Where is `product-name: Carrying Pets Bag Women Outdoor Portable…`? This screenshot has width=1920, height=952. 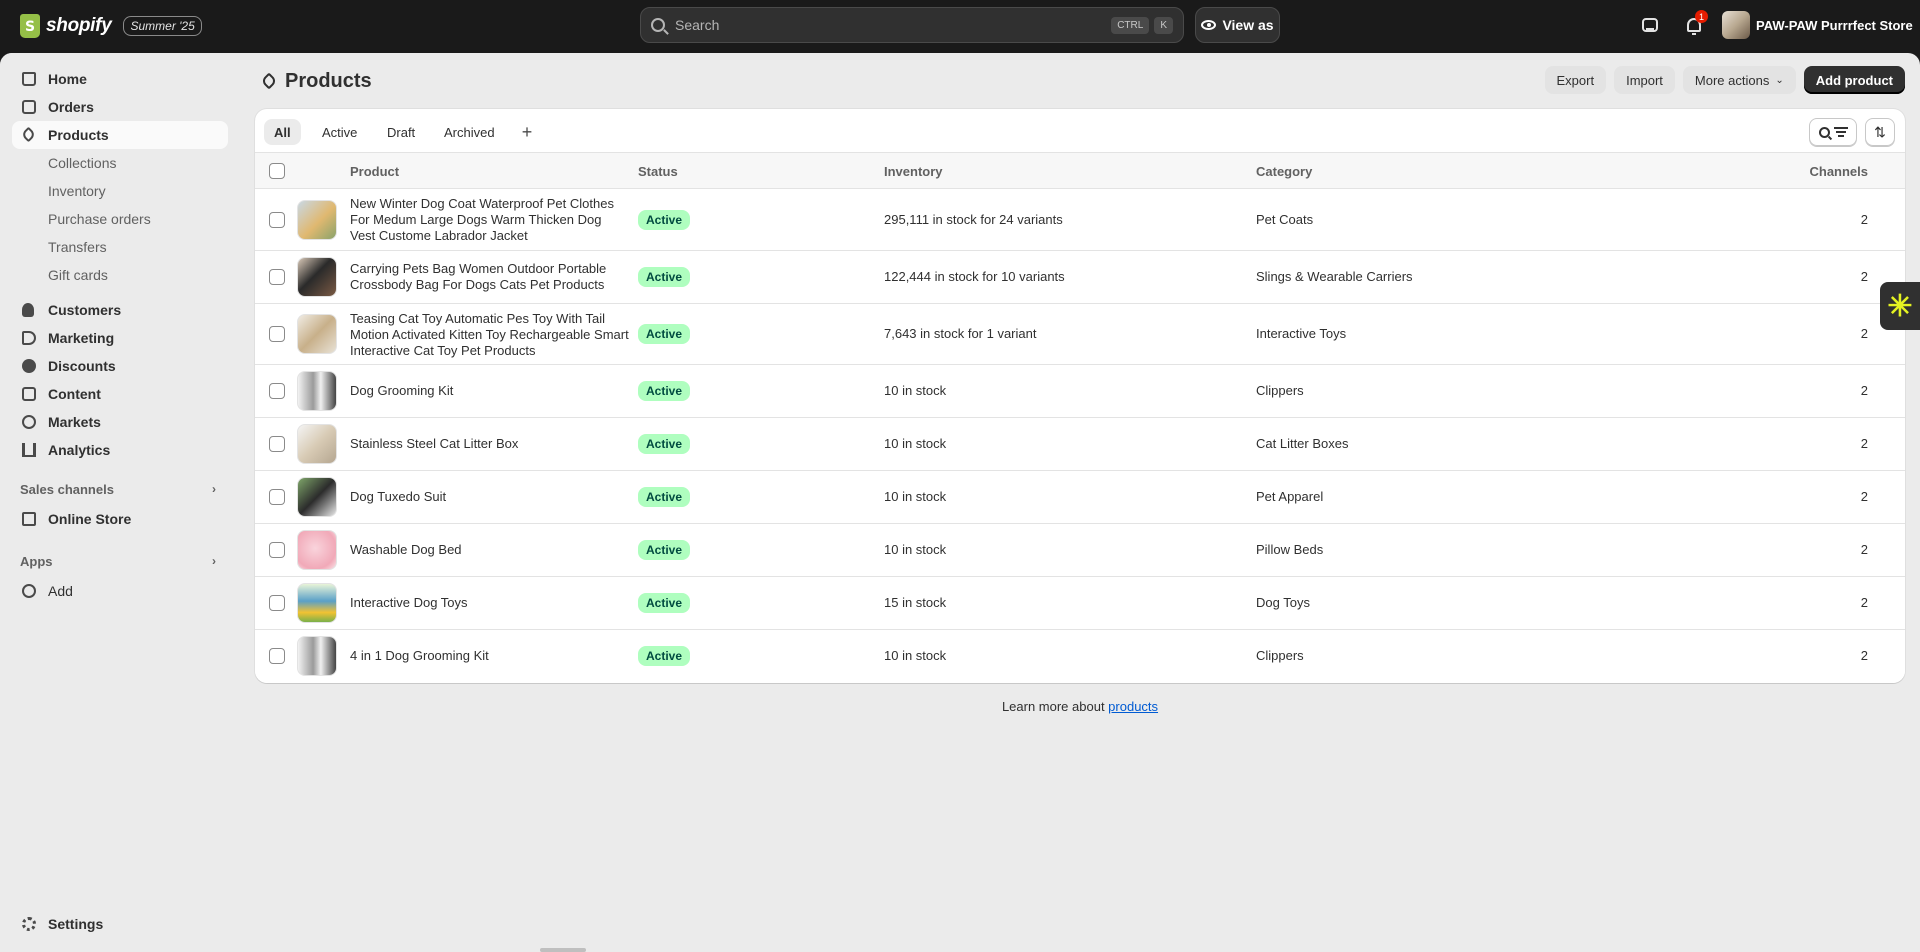 product-name: Carrying Pets Bag Women Outdoor Portable… is located at coordinates (490, 277).